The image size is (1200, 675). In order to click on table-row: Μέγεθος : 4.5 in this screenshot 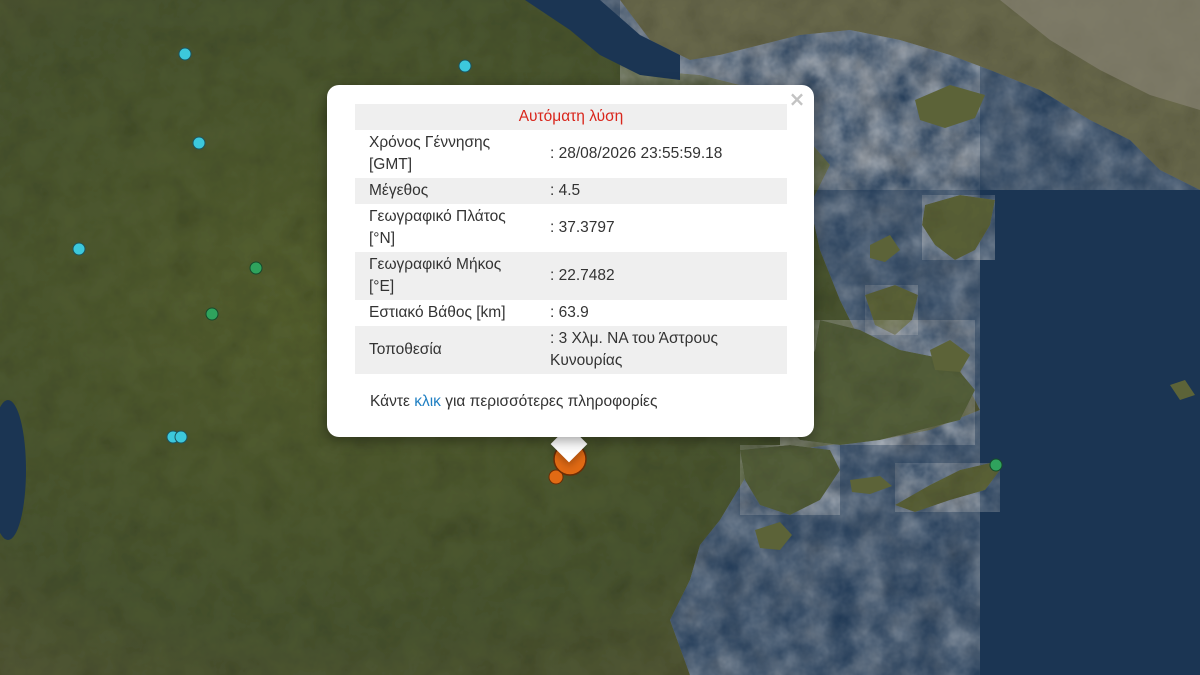, I will do `click(571, 191)`.